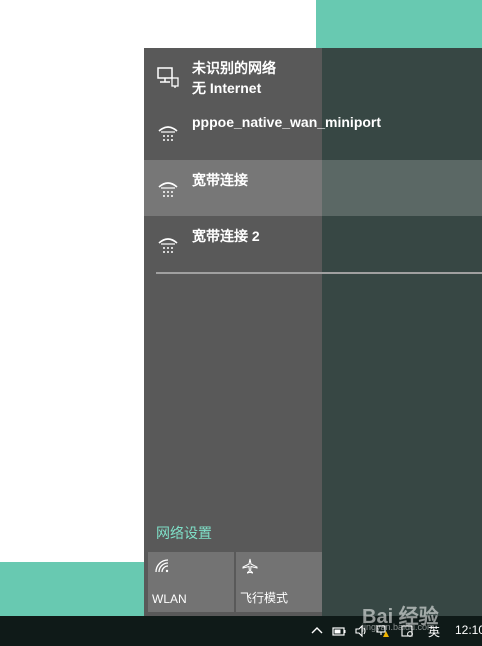 The width and height of the screenshot is (482, 646). Describe the element at coordinates (399, 24) in the screenshot. I see `desktop-background-top` at that location.